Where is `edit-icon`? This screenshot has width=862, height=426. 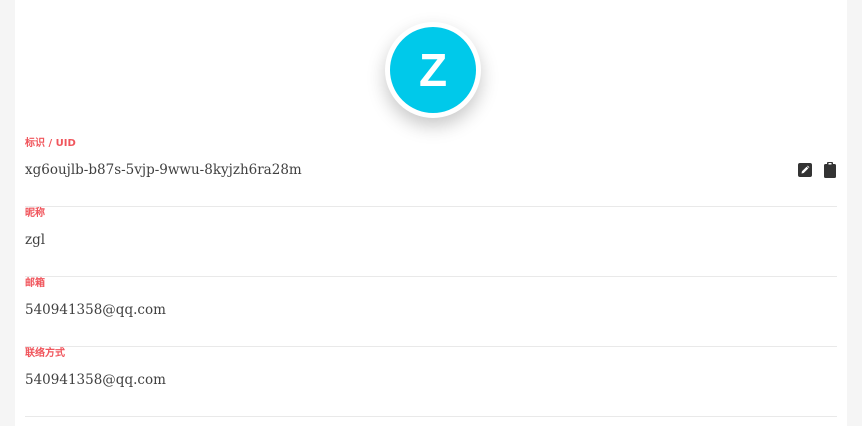
edit-icon is located at coordinates (804, 170).